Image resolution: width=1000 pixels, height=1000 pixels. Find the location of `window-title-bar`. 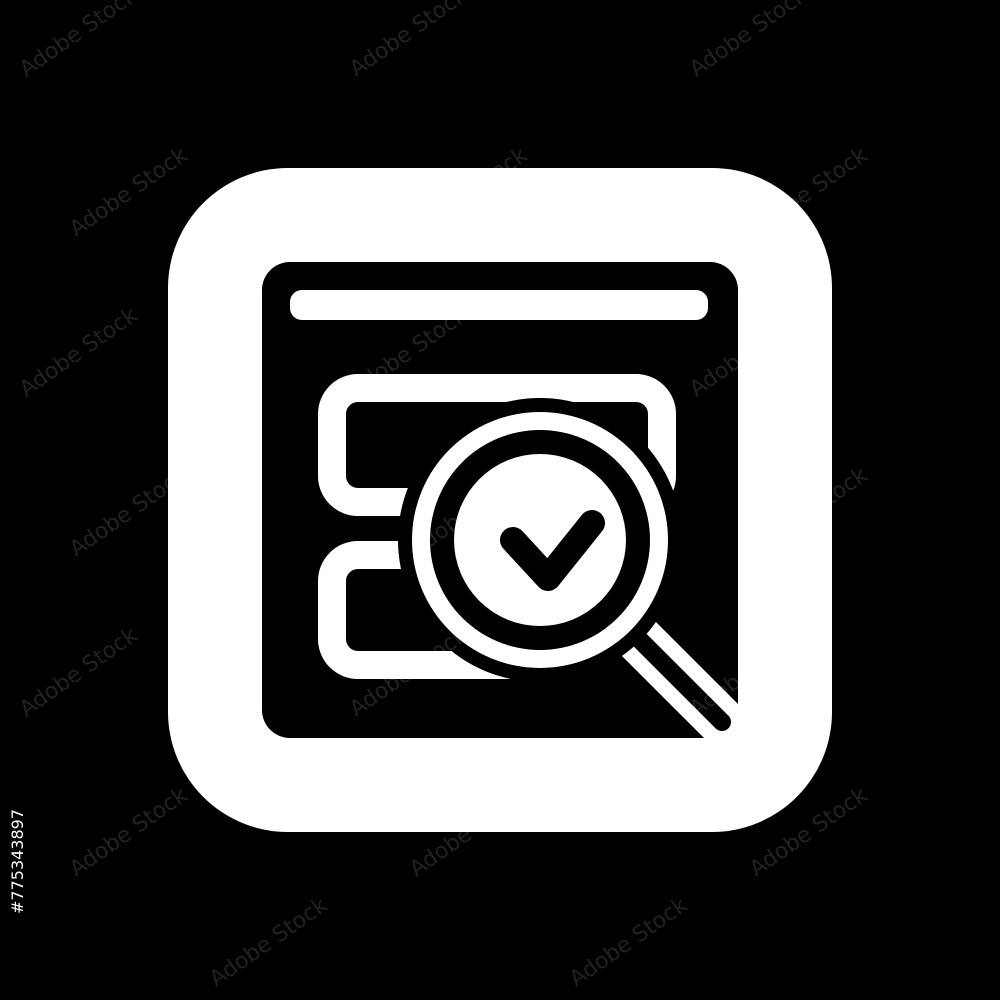

window-title-bar is located at coordinates (499, 305).